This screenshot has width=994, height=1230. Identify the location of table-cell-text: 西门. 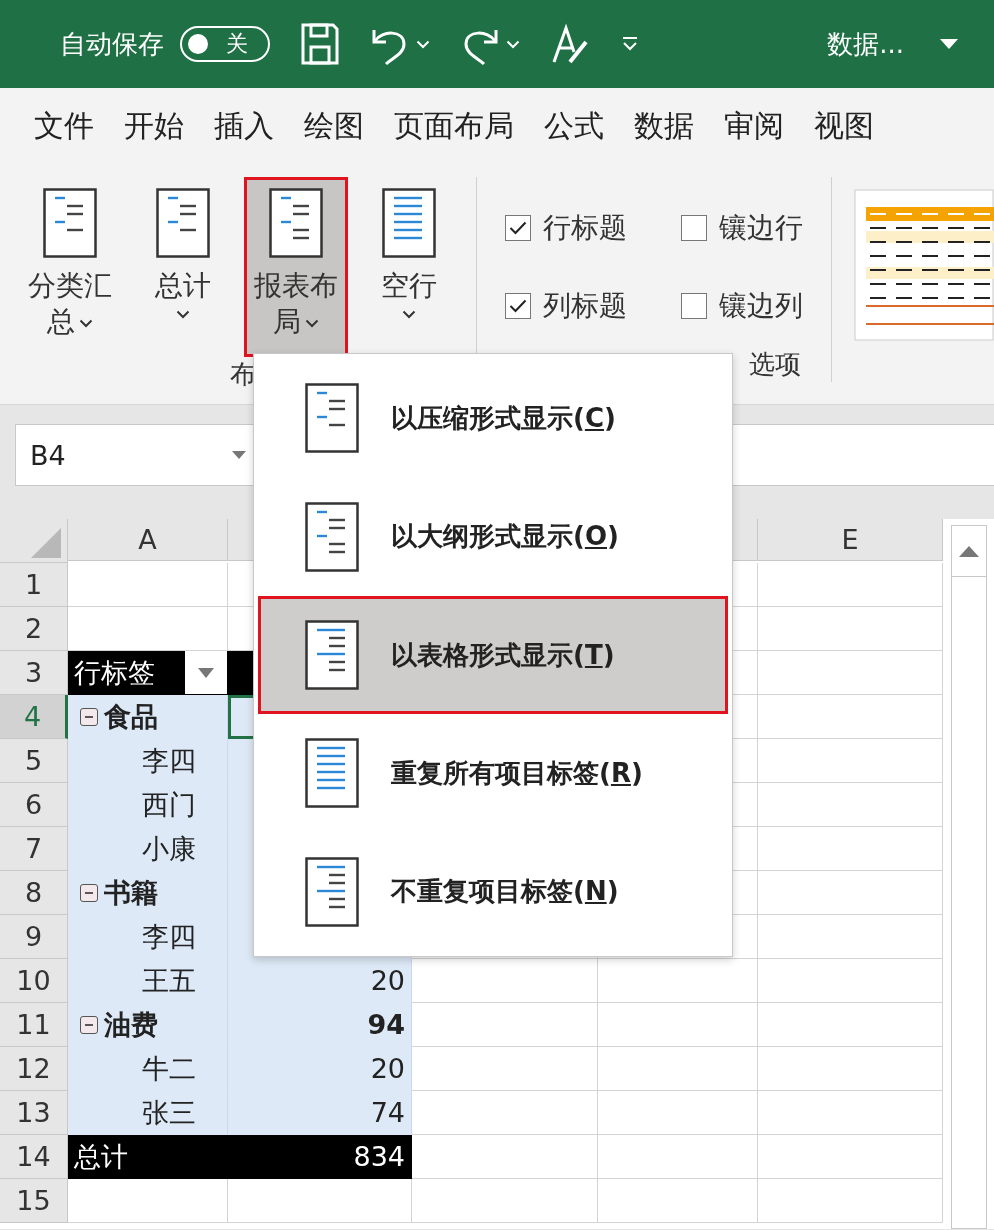
(169, 804).